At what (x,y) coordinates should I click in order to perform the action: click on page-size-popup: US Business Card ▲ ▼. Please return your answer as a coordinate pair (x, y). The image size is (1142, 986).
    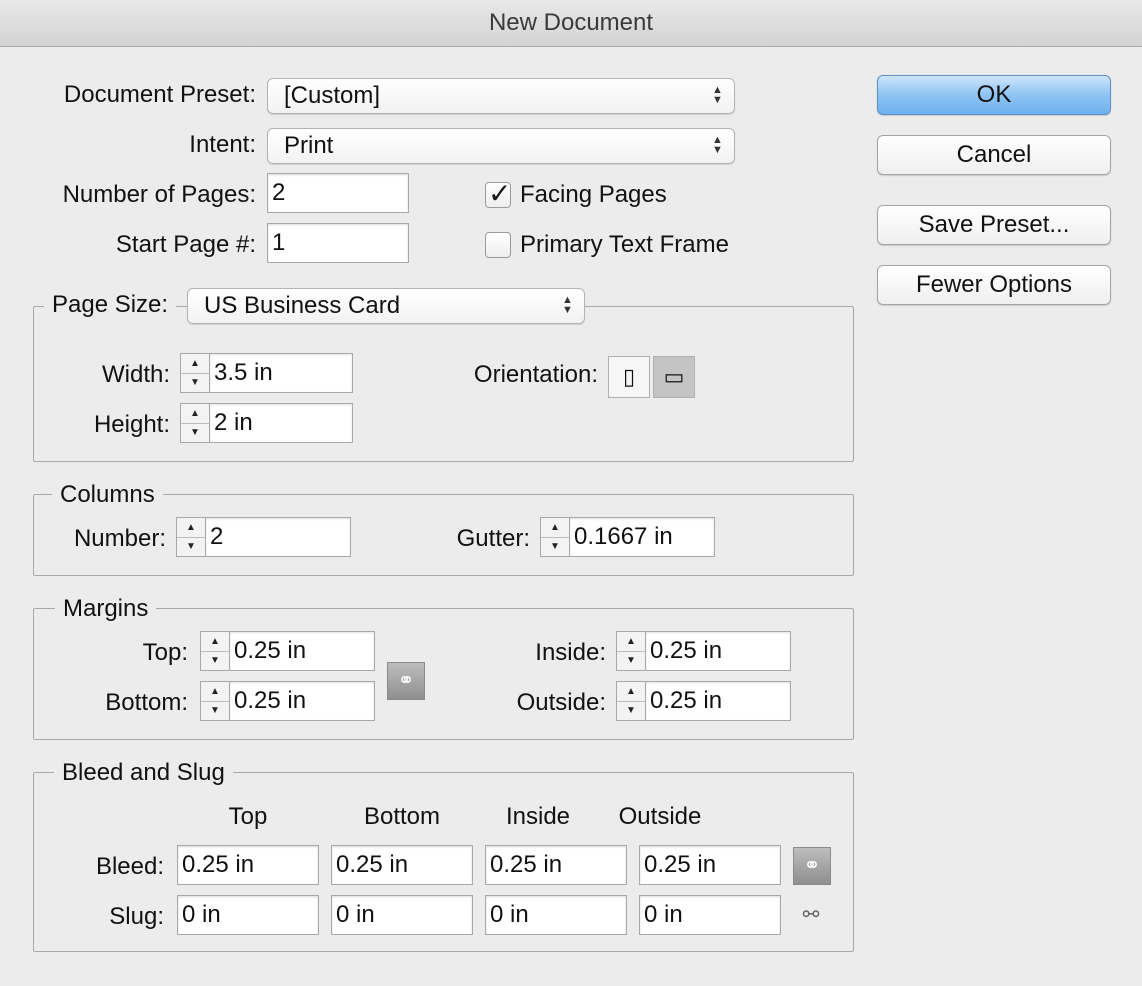
    Looking at the image, I should click on (386, 306).